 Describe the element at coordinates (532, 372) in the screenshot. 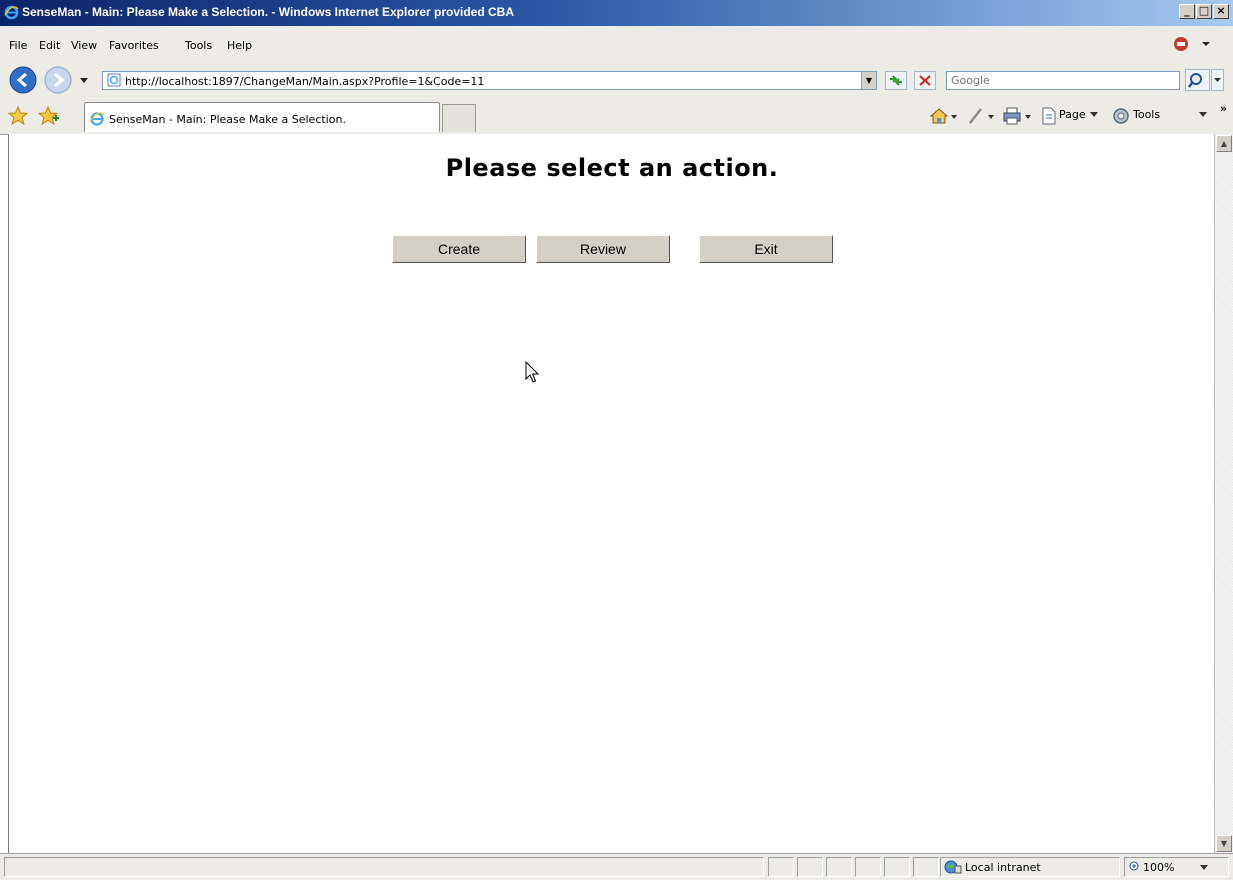

I see `mouse-cursor-icon` at that location.